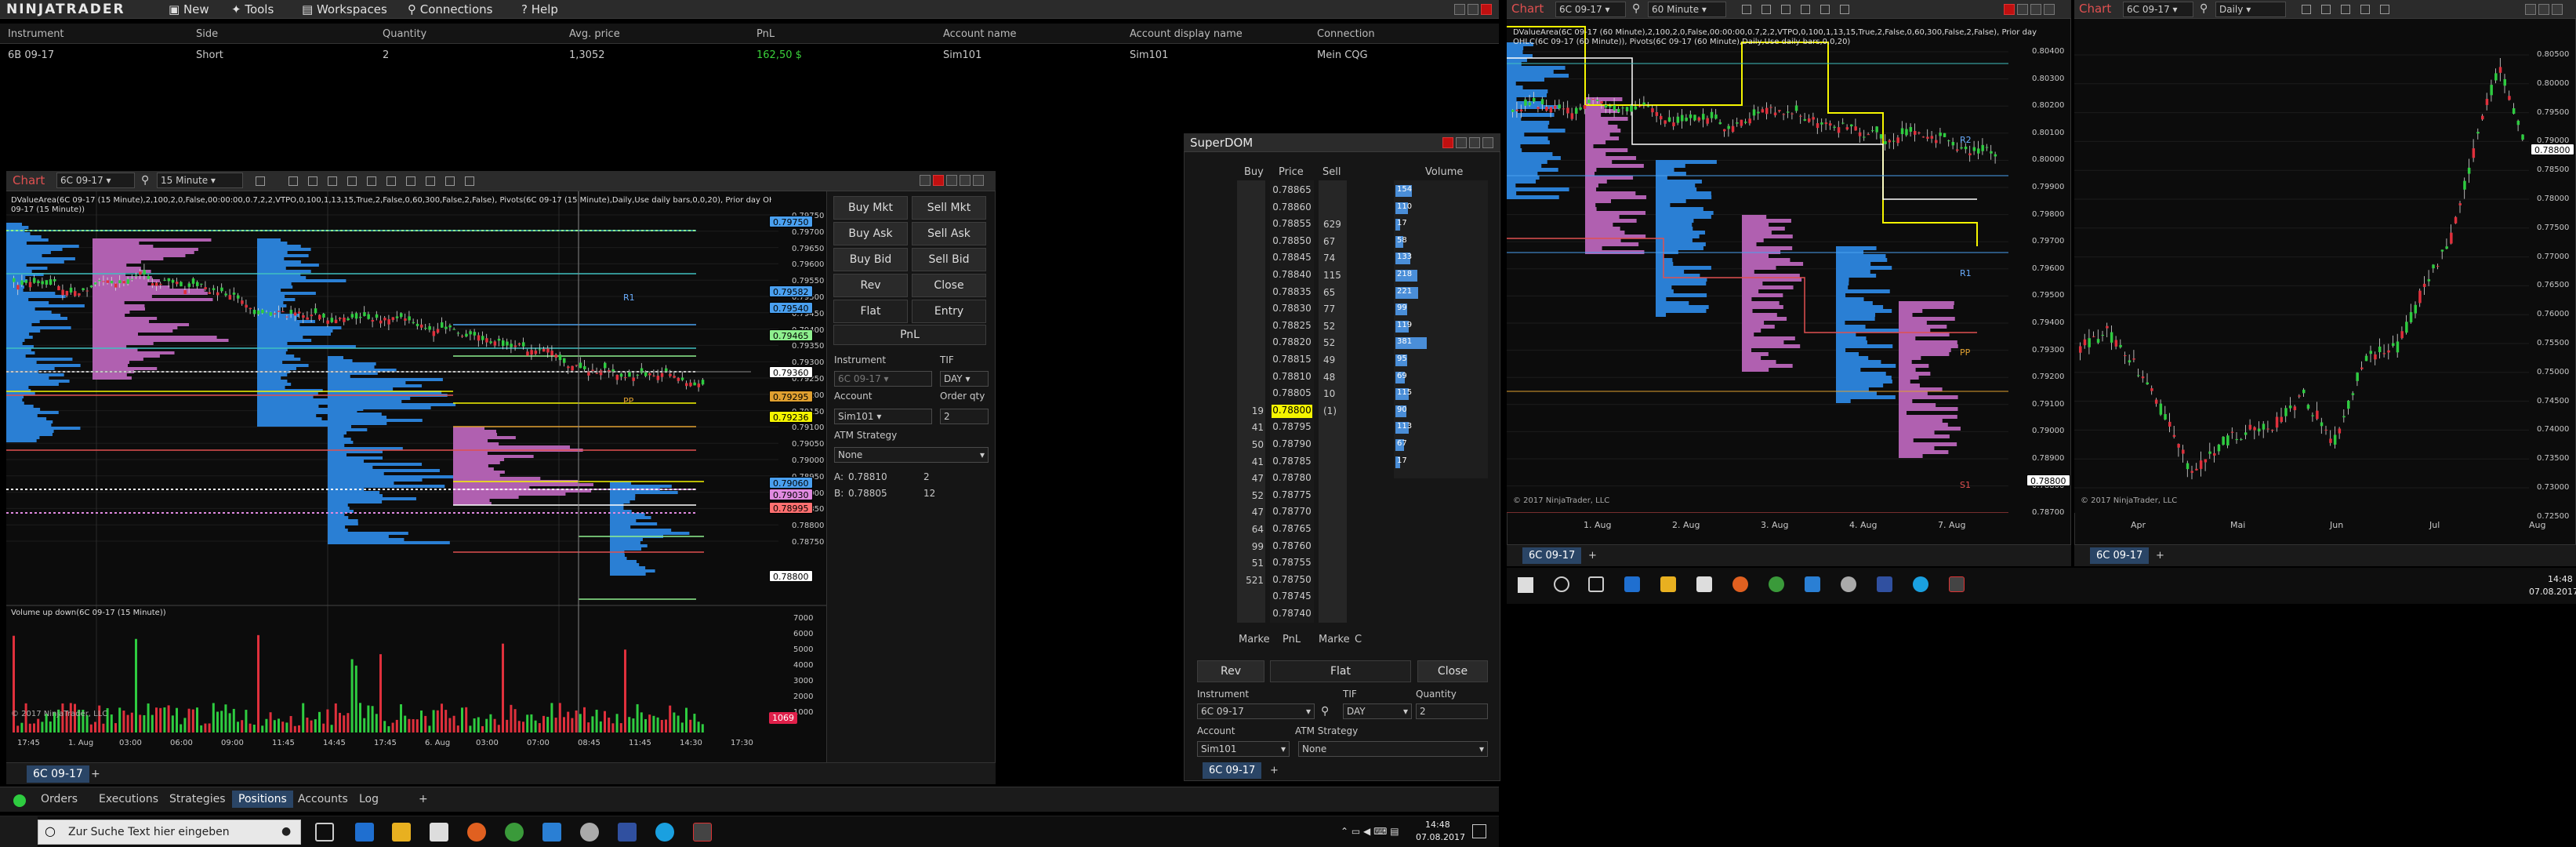  What do you see at coordinates (964, 416) in the screenshot?
I see `order-qty-input: 2` at bounding box center [964, 416].